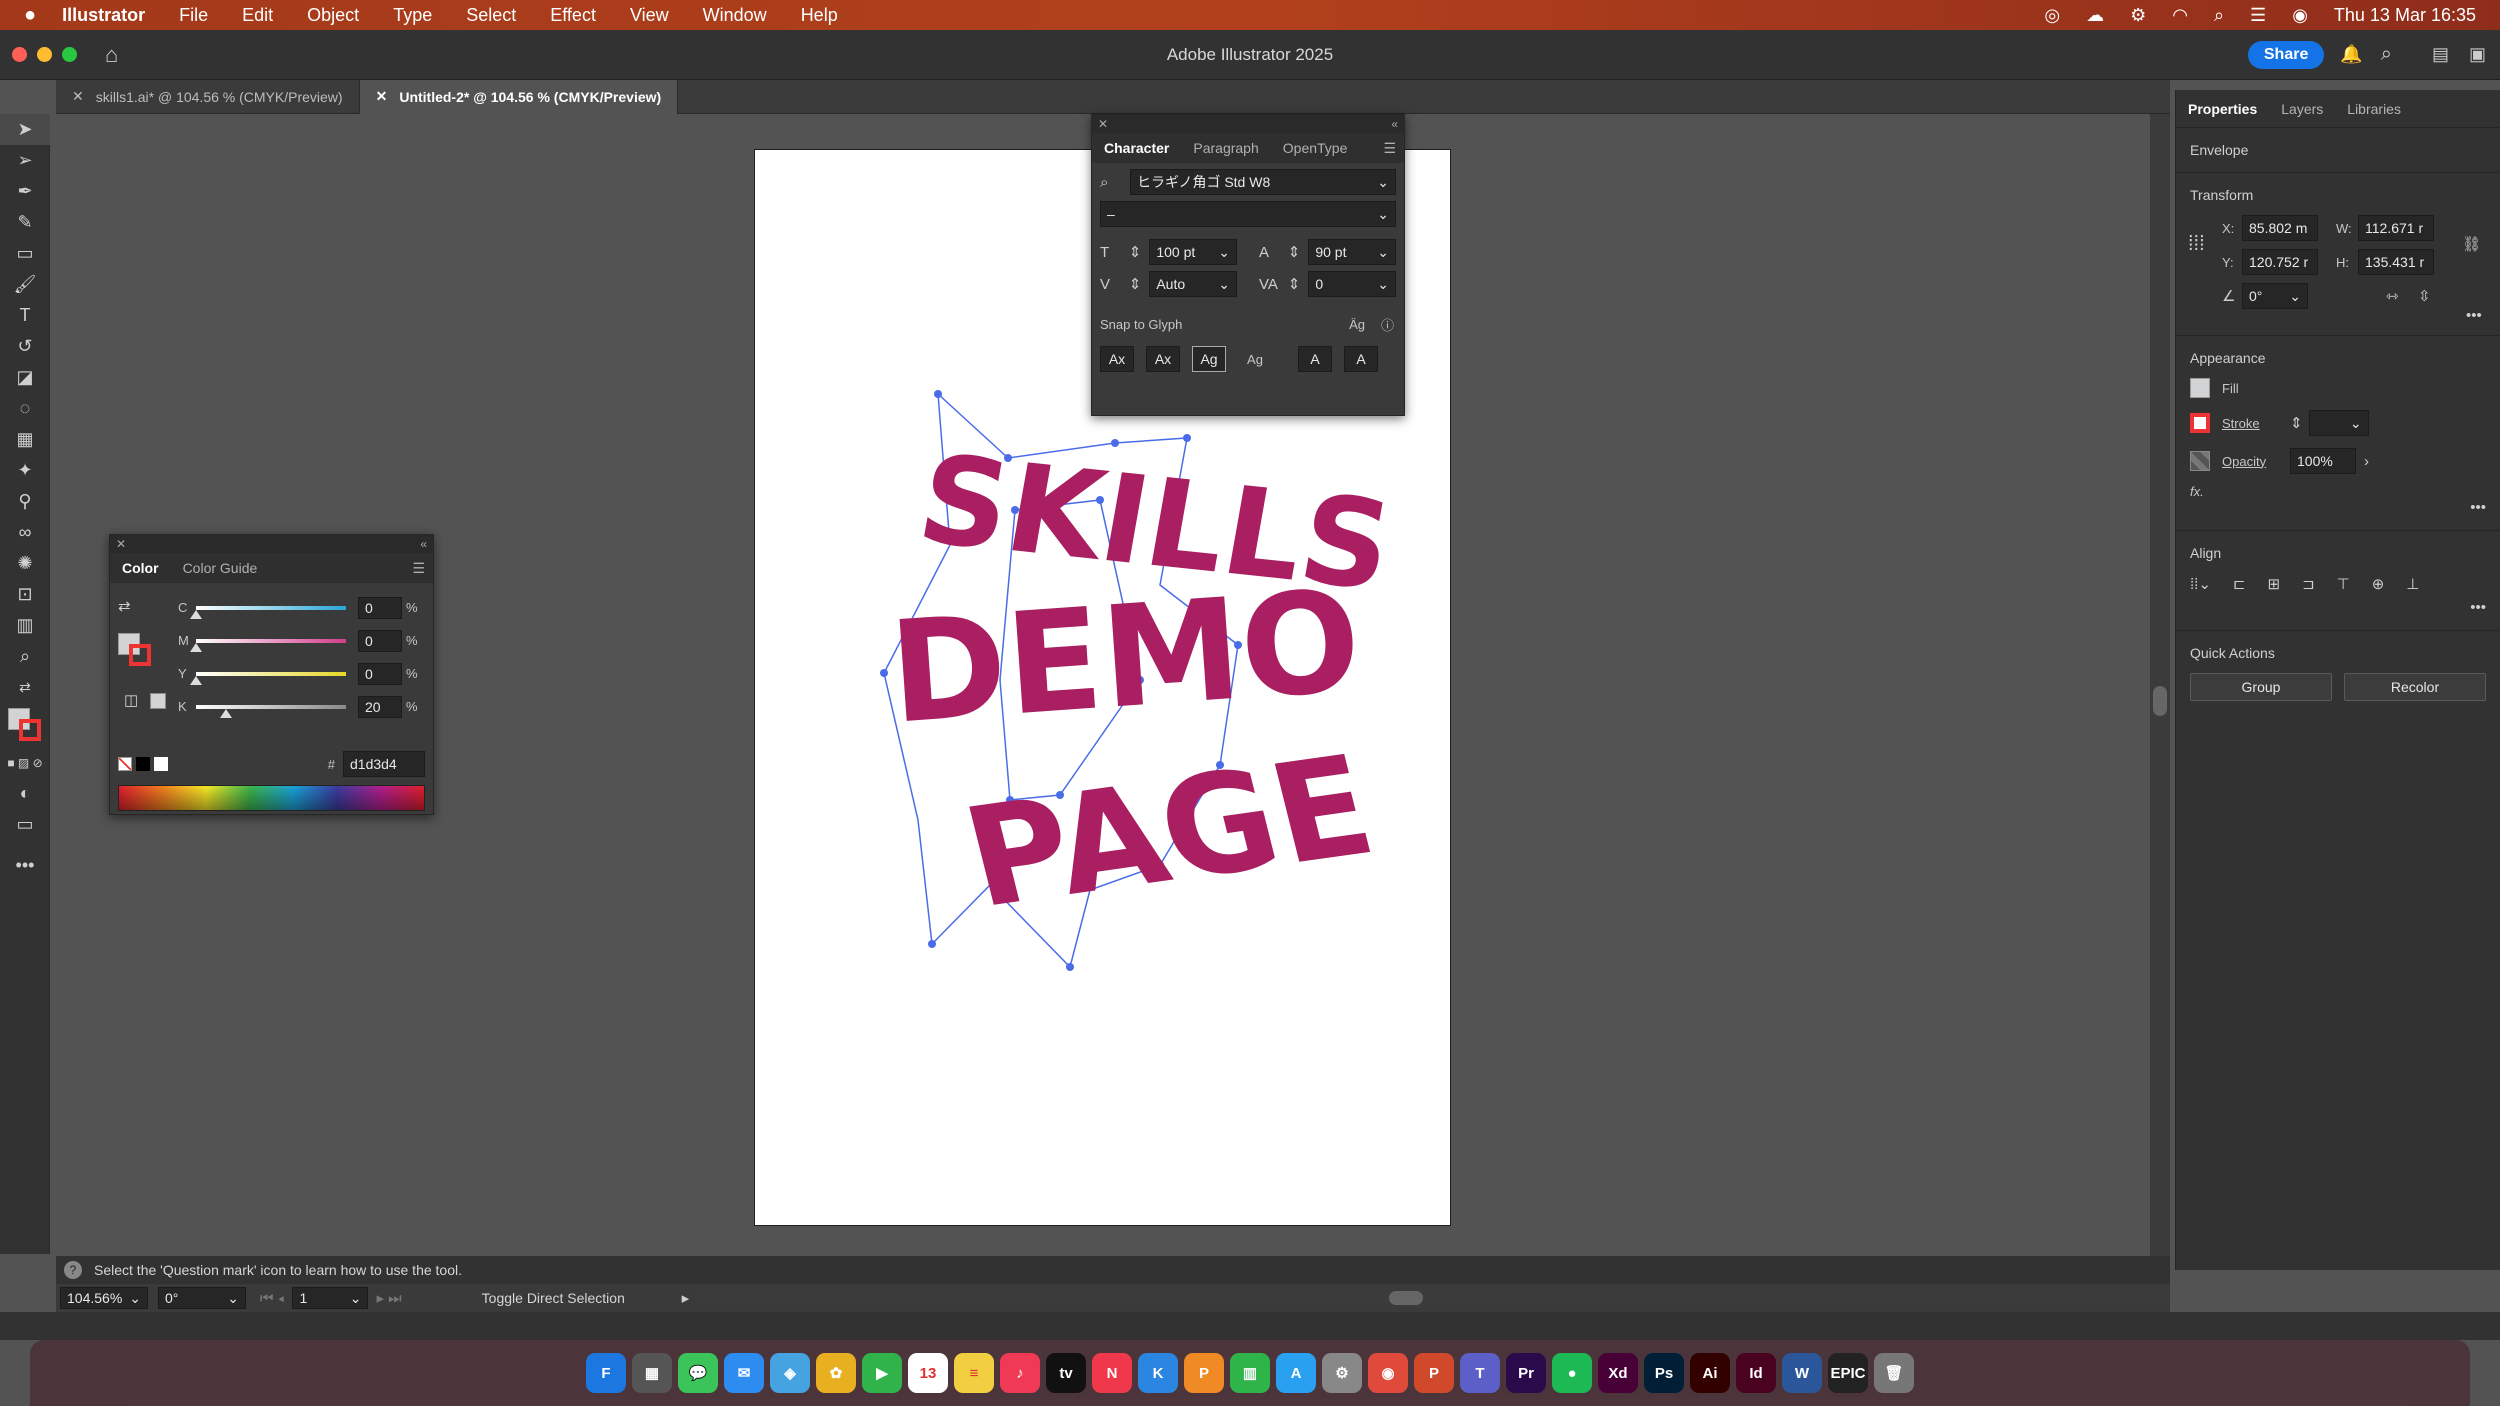 This screenshot has width=2500, height=1406. What do you see at coordinates (1315, 148) in the screenshot?
I see `tab-opentype: OpenType` at bounding box center [1315, 148].